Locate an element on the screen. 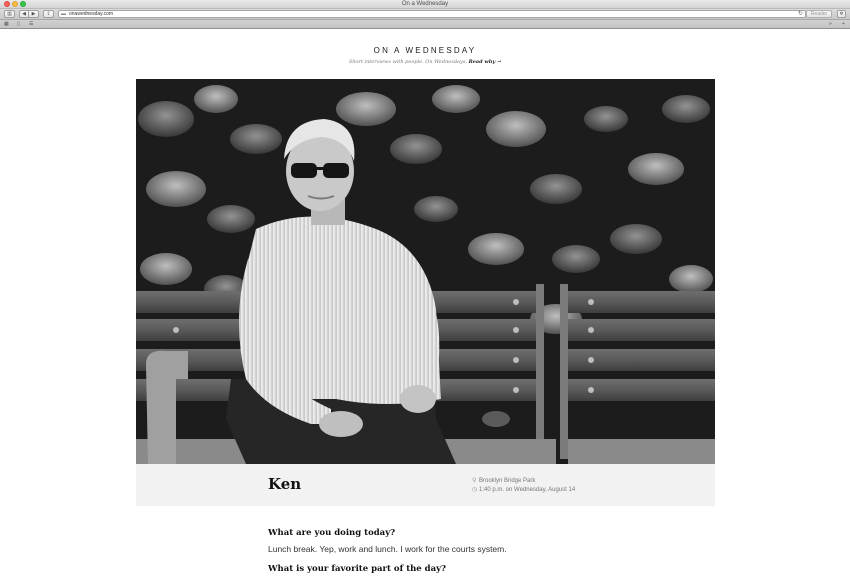  forward-icon: ▶ is located at coordinates (33, 14).